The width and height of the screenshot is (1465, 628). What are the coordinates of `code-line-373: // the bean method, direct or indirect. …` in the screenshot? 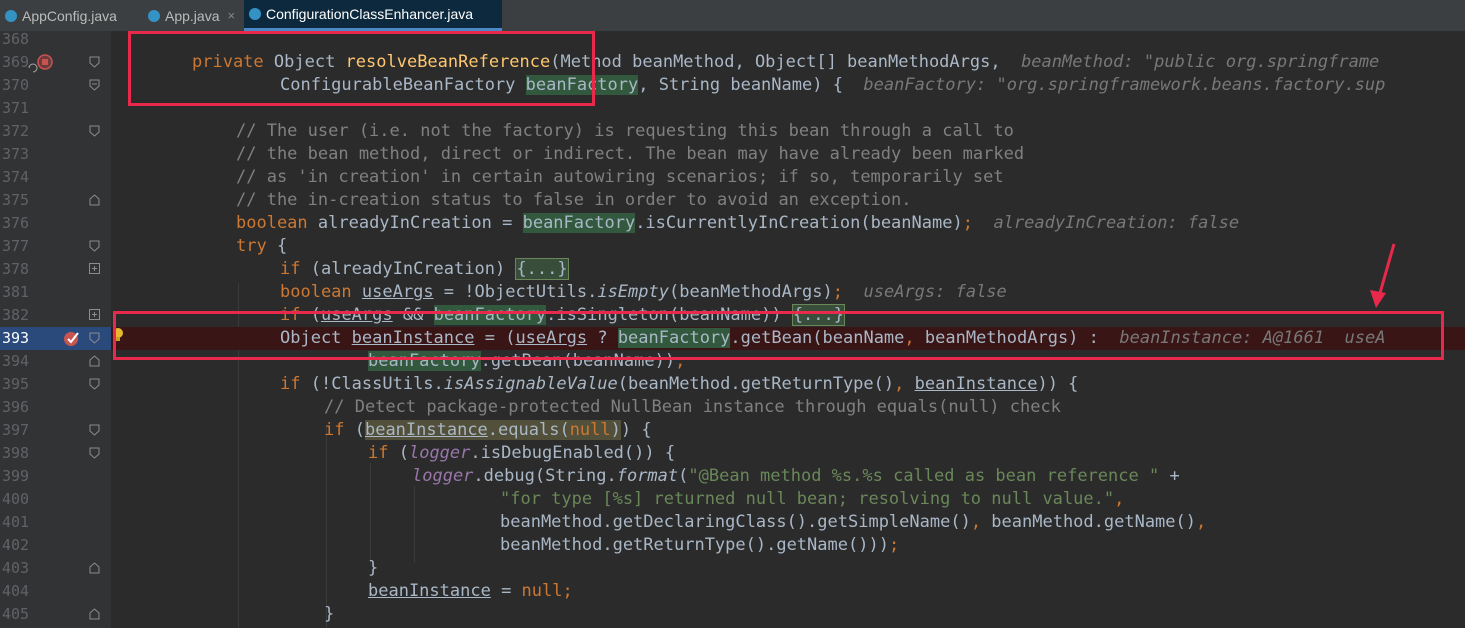 It's located at (788, 154).